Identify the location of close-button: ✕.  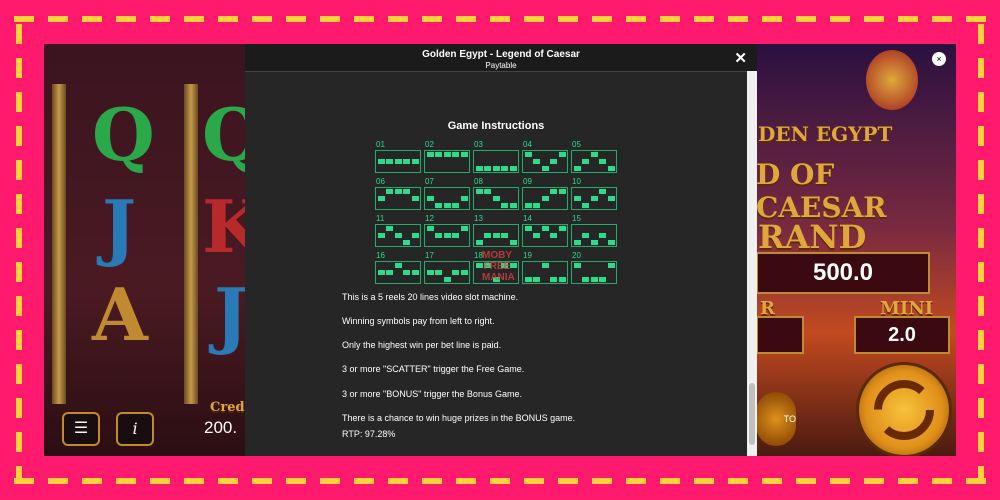
(740, 58).